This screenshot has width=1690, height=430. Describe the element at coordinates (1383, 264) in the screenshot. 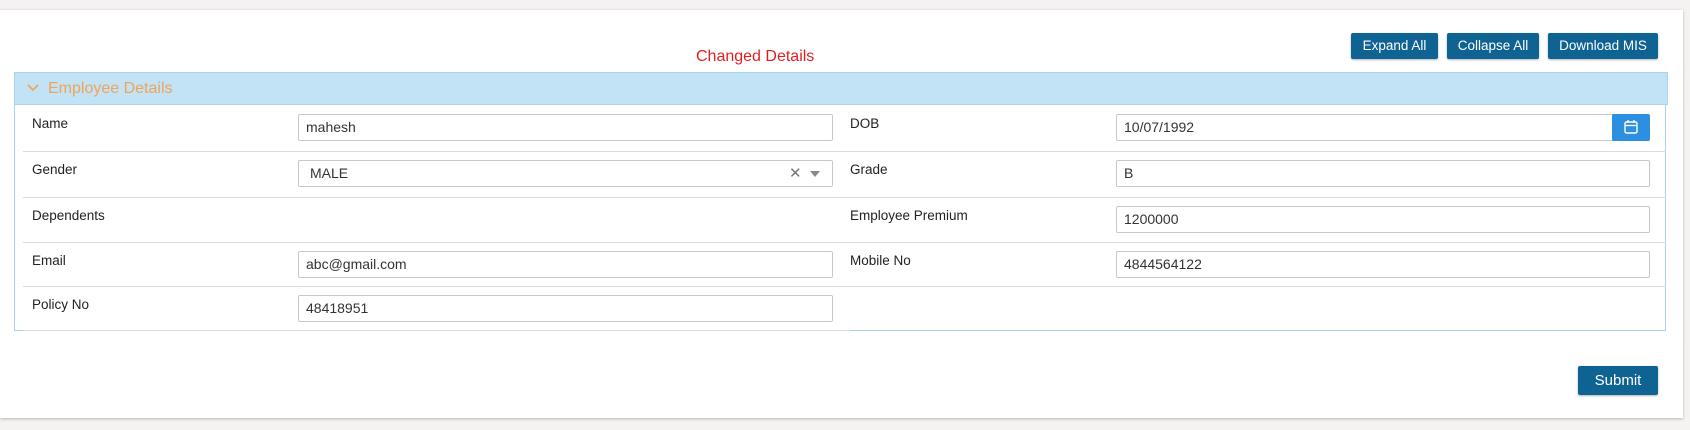

I see `mobile-no-field: 4844564122` at that location.